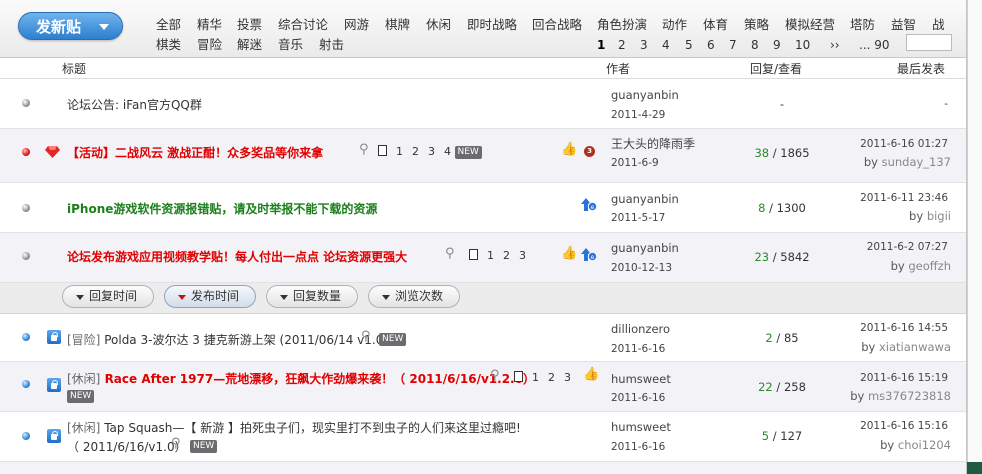 This screenshot has width=982, height=474. I want to click on thread-author: 王大头的降雨季, so click(653, 143).